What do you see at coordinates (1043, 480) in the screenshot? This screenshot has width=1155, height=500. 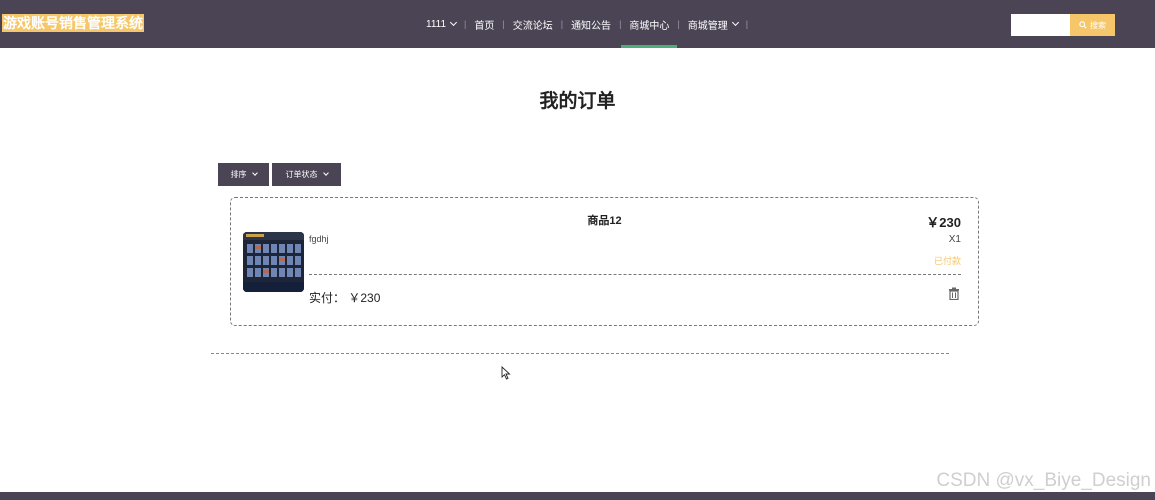 I see `watermark: CSDN @vx_Biye_Design` at bounding box center [1043, 480].